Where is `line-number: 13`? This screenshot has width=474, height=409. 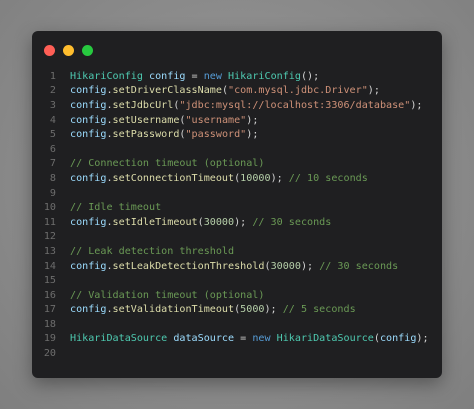 line-number: 13 is located at coordinates (49, 251).